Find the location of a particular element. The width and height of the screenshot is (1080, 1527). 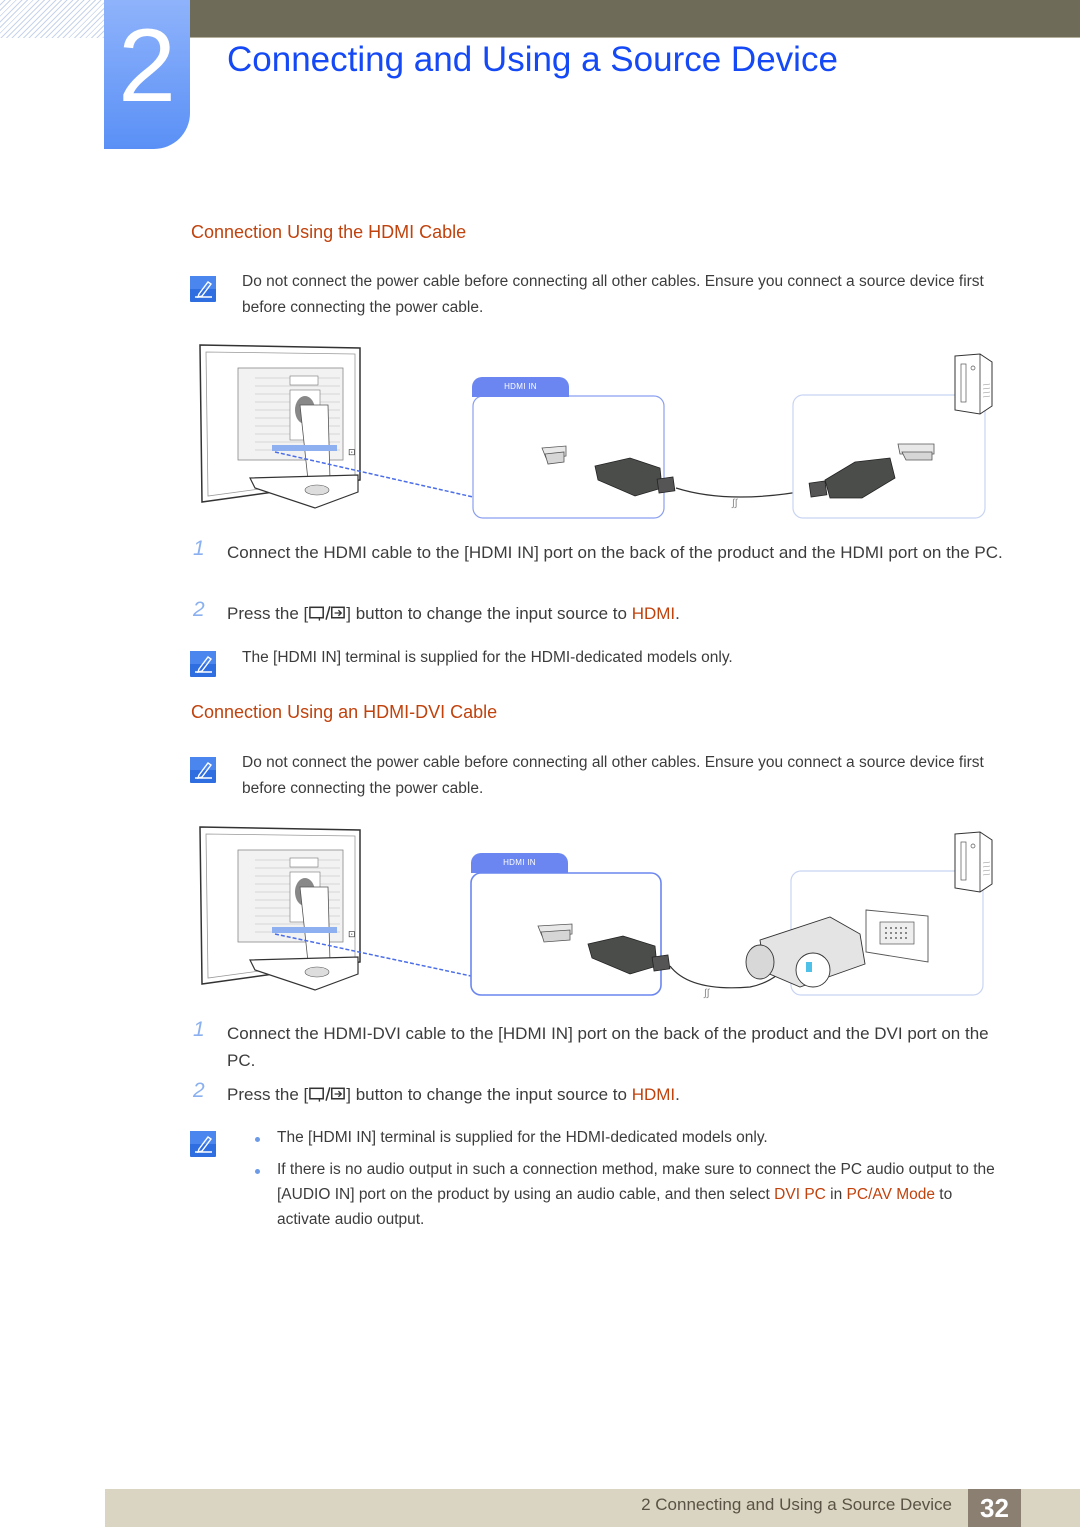

highlight-pc-av-mode: PC/AV Mode is located at coordinates (890, 1194).